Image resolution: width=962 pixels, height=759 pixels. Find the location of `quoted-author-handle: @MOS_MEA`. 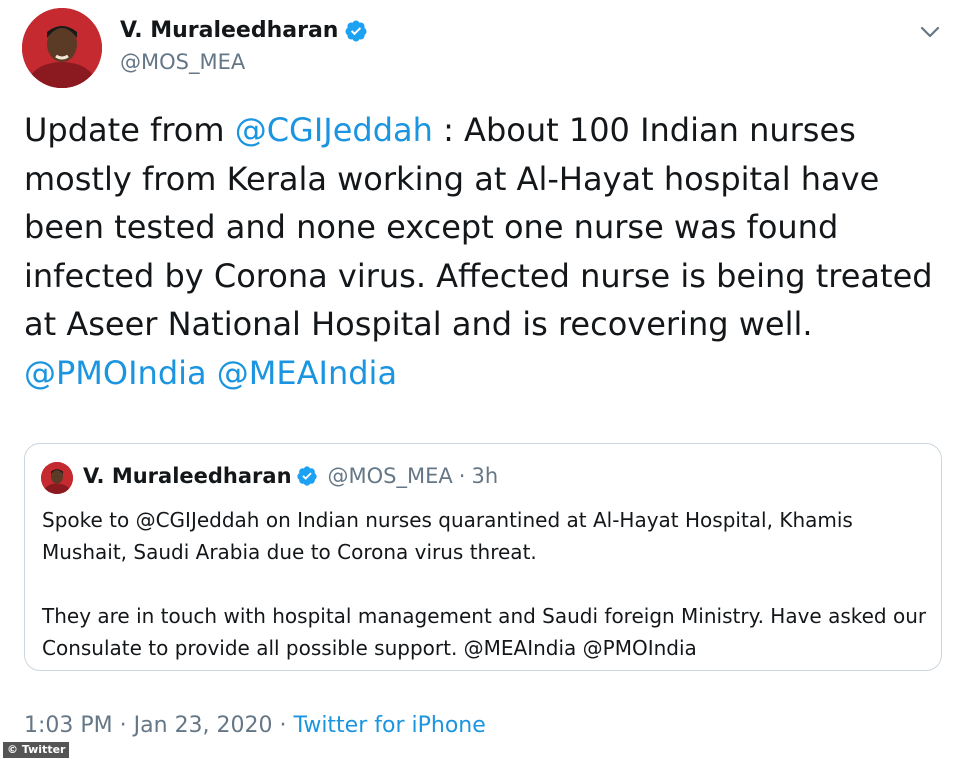

quoted-author-handle: @MOS_MEA is located at coordinates (390, 476).